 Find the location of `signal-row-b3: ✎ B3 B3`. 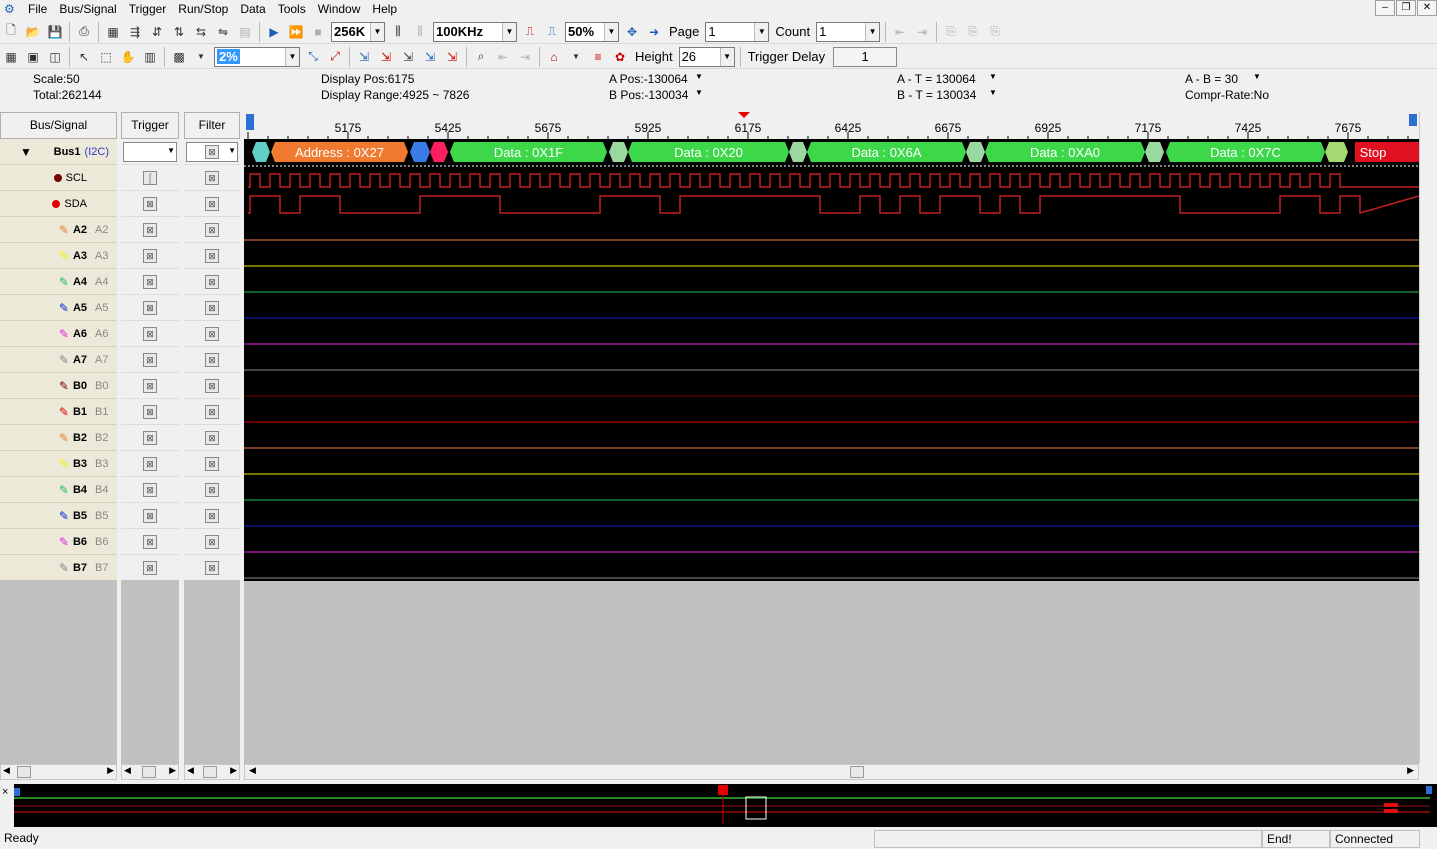

signal-row-b3: ✎ B3 B3 is located at coordinates (58, 464).